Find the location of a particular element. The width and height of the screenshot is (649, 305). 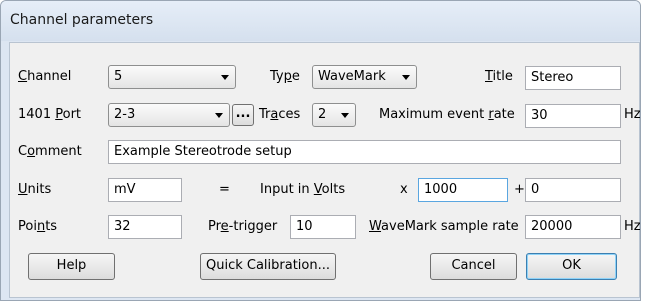

pre-trigger-input: 10 is located at coordinates (323, 227).